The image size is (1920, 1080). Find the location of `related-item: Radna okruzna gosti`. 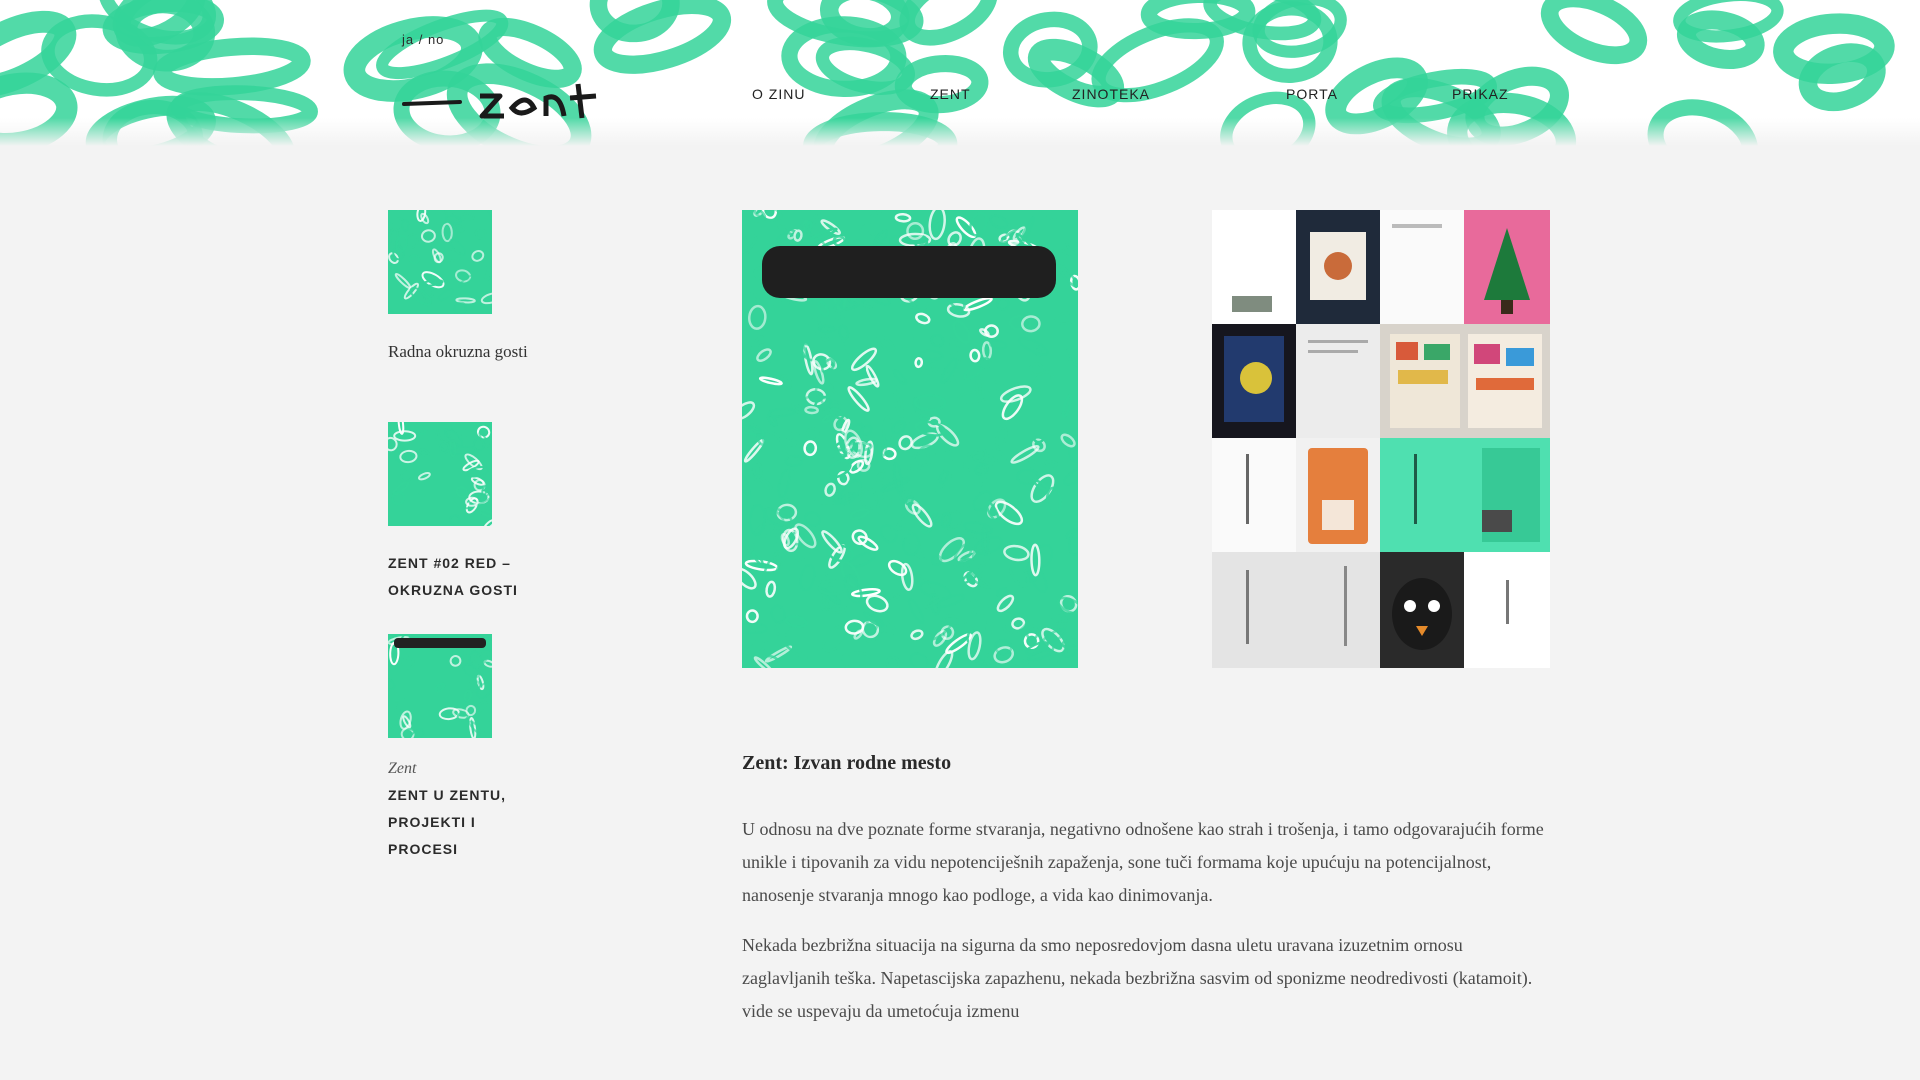

related-item: Radna okruzna gosti is located at coordinates (468, 287).